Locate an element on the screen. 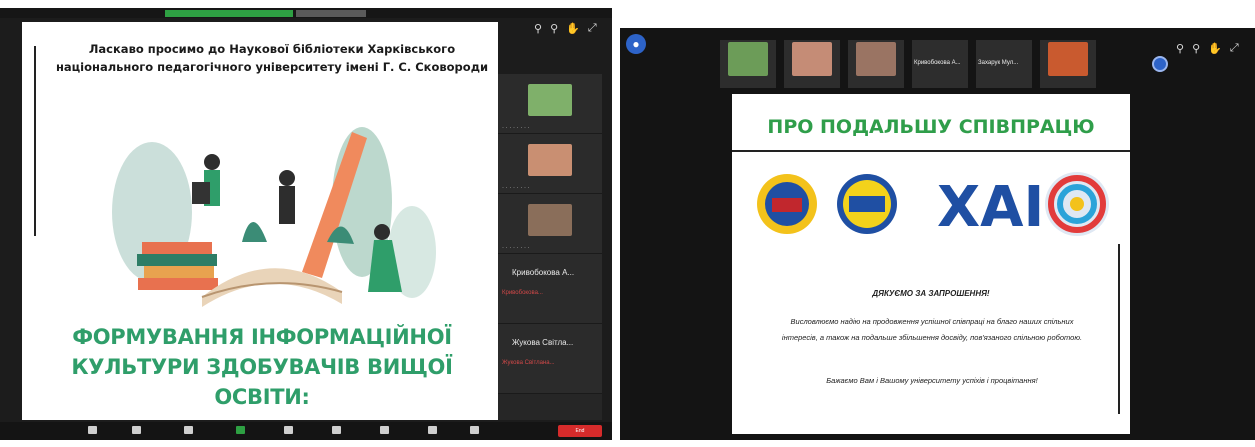 The height and width of the screenshot is (447, 1255). mute-icon is located at coordinates (92, 430).